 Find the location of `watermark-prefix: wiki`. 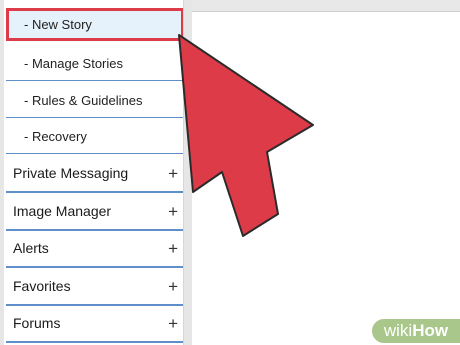

watermark-prefix: wiki is located at coordinates (398, 330).